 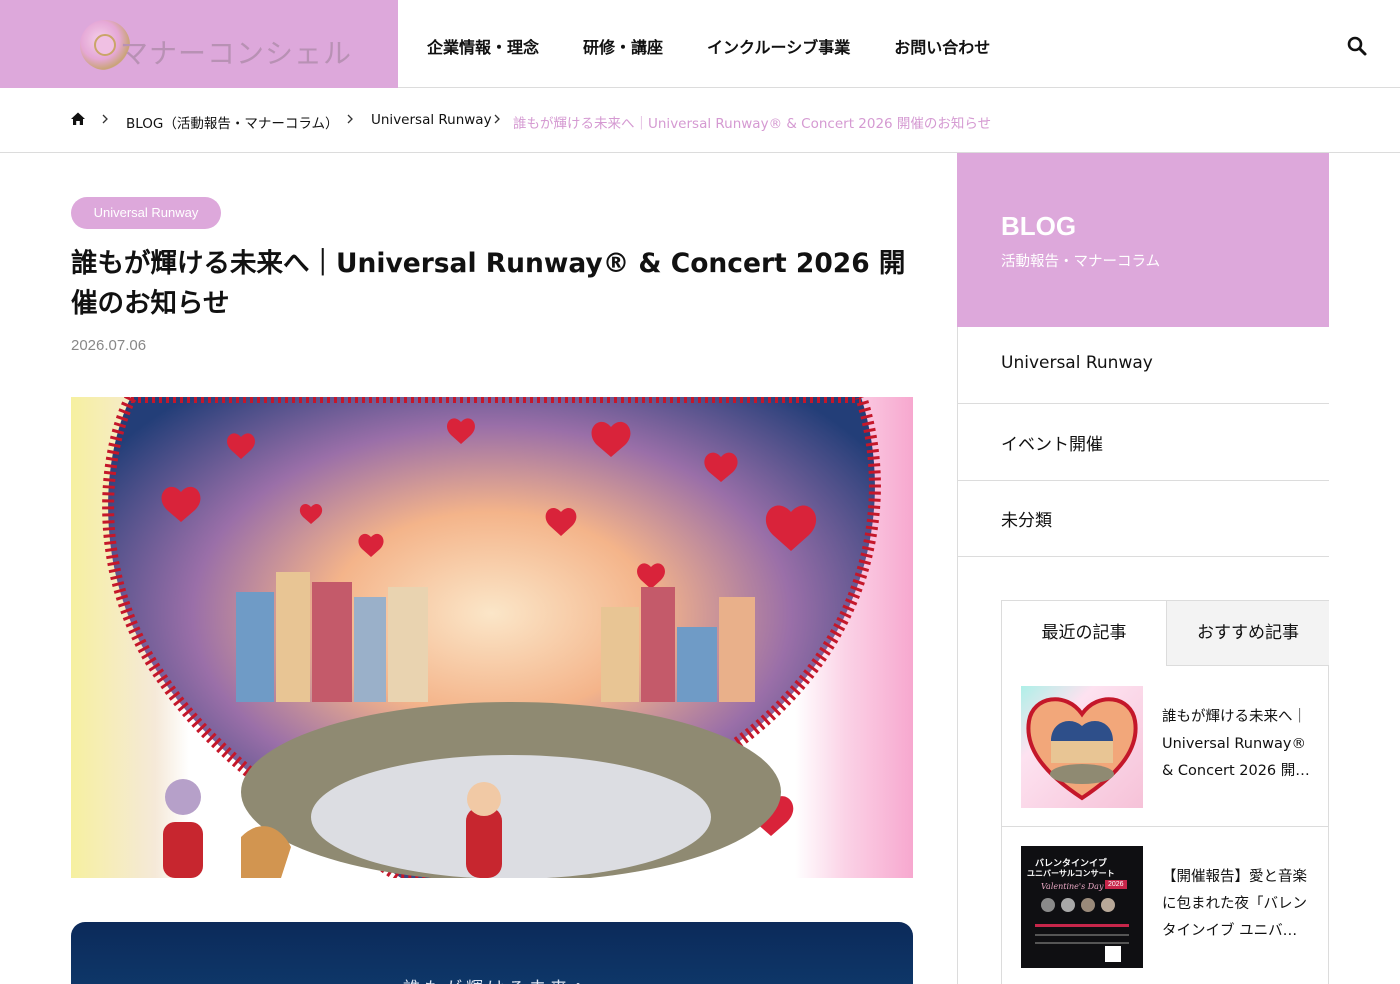 I want to click on sidebar-header: BLOG 活動報告・マナーコラム, so click(x=1143, y=240).